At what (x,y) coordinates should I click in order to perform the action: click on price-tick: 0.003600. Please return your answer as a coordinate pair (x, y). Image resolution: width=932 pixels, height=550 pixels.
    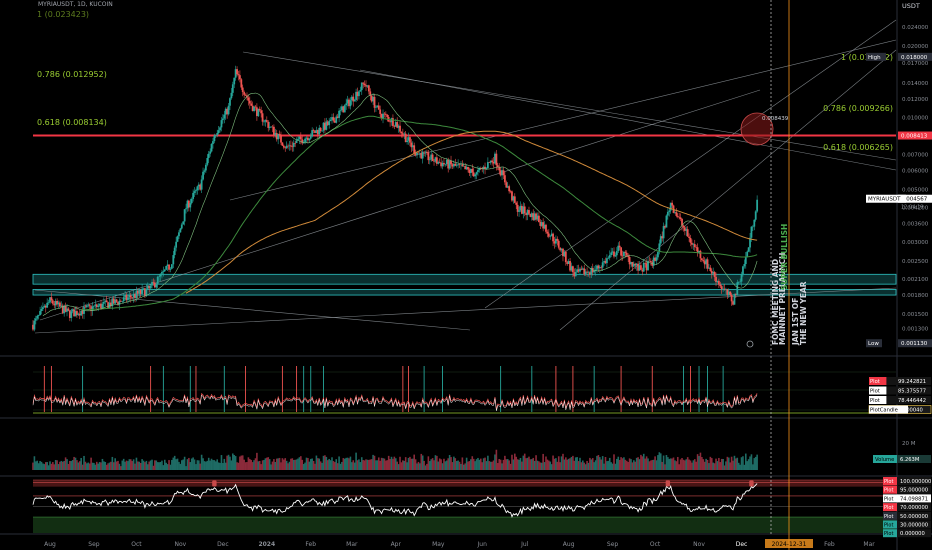
    Looking at the image, I should click on (915, 224).